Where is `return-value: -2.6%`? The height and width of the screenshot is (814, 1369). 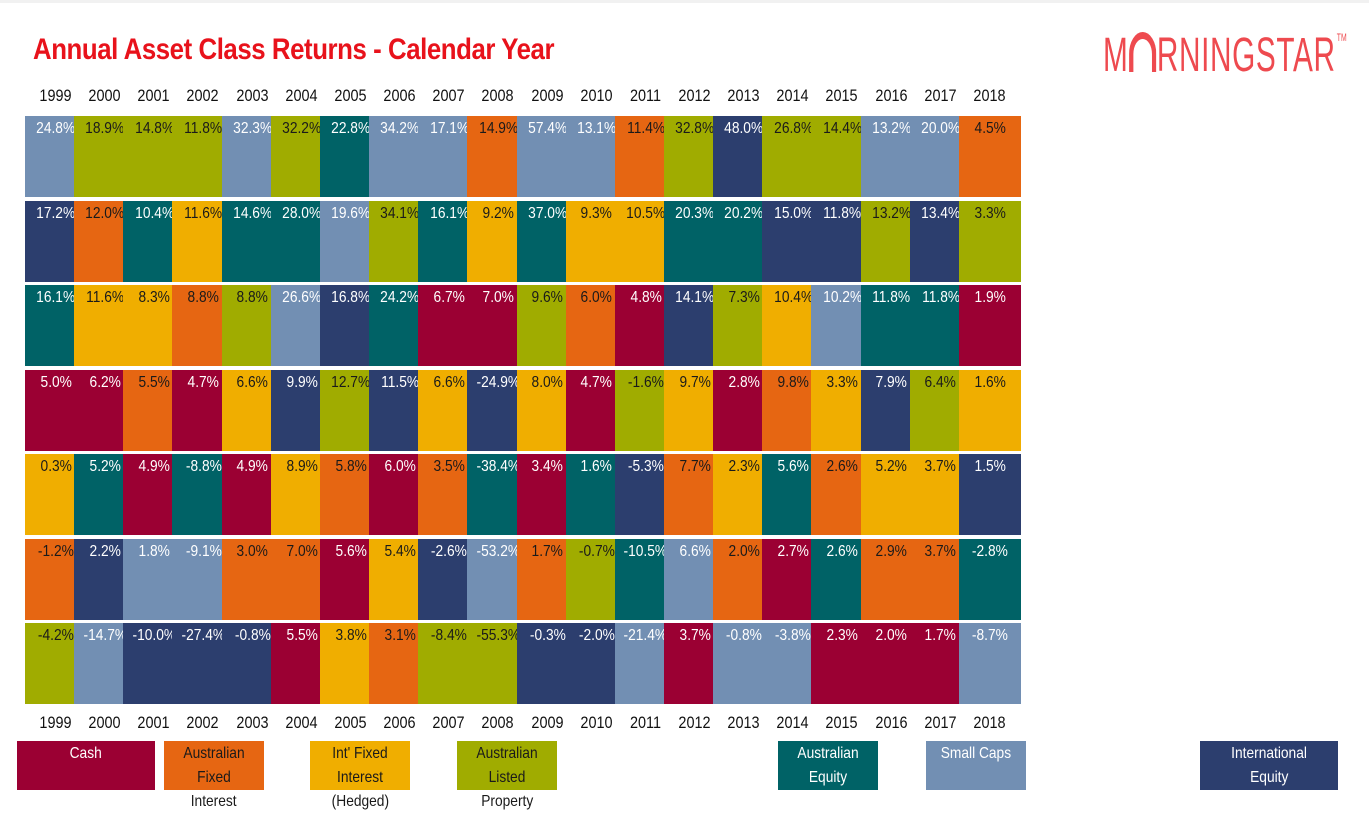 return-value: -2.6% is located at coordinates (449, 551).